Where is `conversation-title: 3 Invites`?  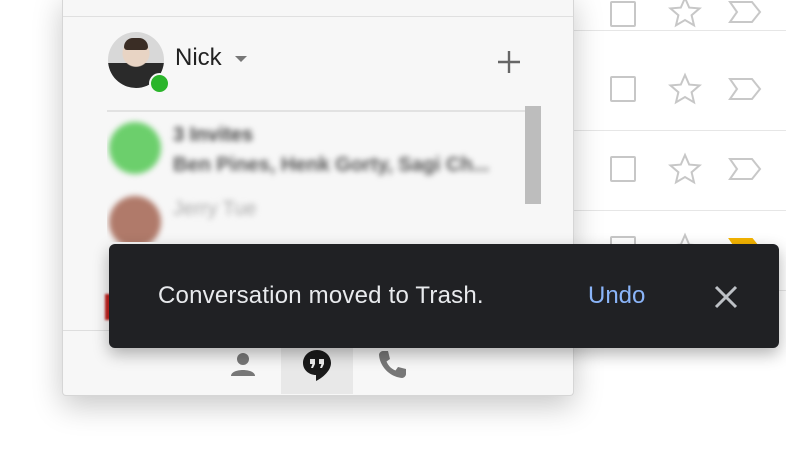
conversation-title: 3 Invites is located at coordinates (213, 135).